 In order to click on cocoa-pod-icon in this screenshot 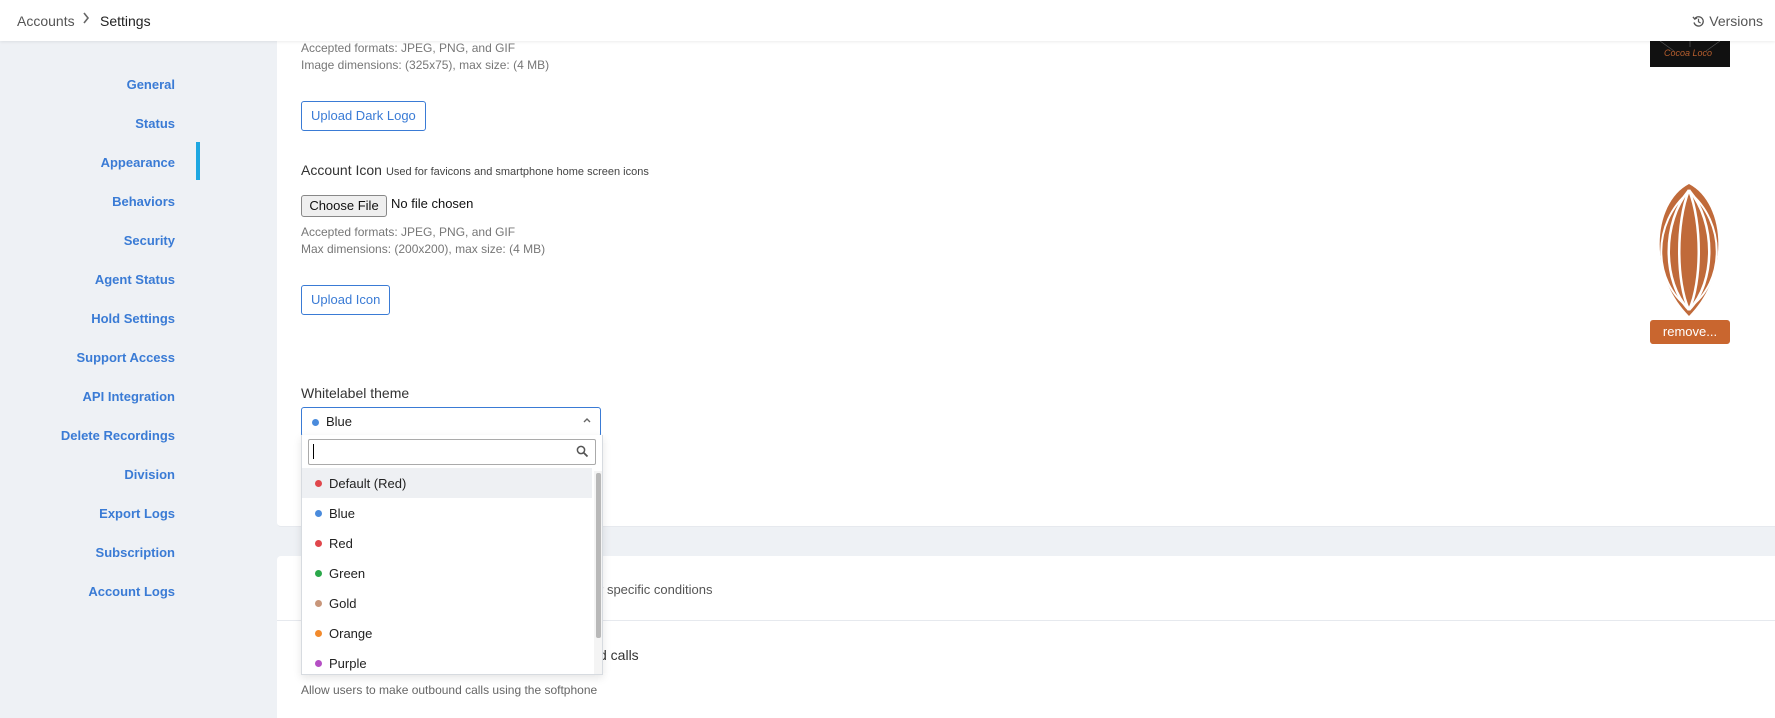, I will do `click(1689, 250)`.